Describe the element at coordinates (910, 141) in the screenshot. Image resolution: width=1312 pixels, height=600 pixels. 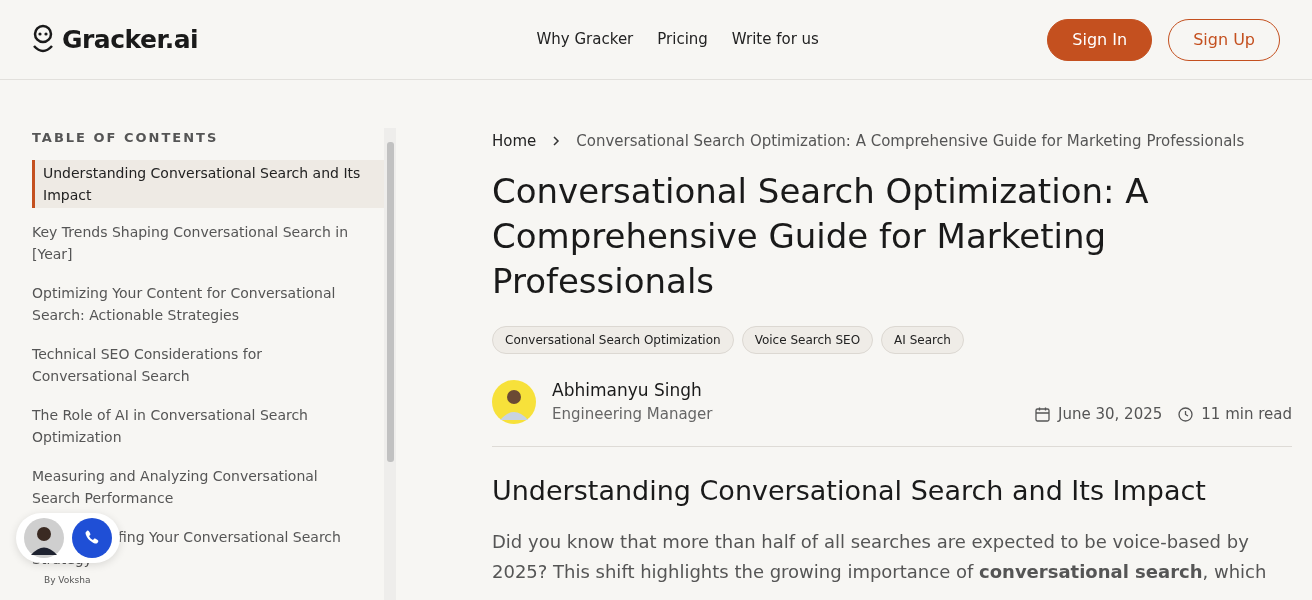
I see `breadcrumb-current: Conversational Search Optimization: A Comprehensive Guide for Marketing Professionals` at that location.